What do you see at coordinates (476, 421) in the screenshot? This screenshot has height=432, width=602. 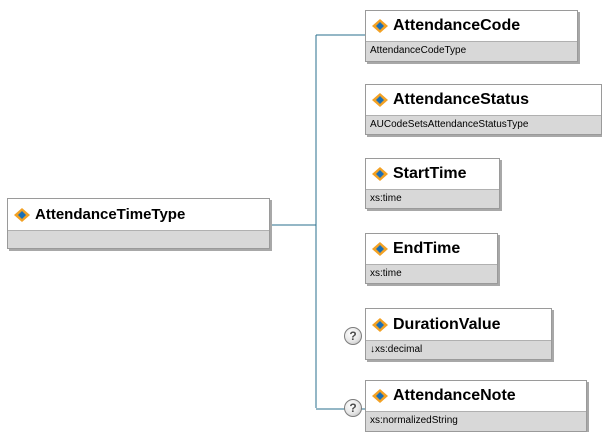 I see `element-type: xs:normalizedString` at bounding box center [476, 421].